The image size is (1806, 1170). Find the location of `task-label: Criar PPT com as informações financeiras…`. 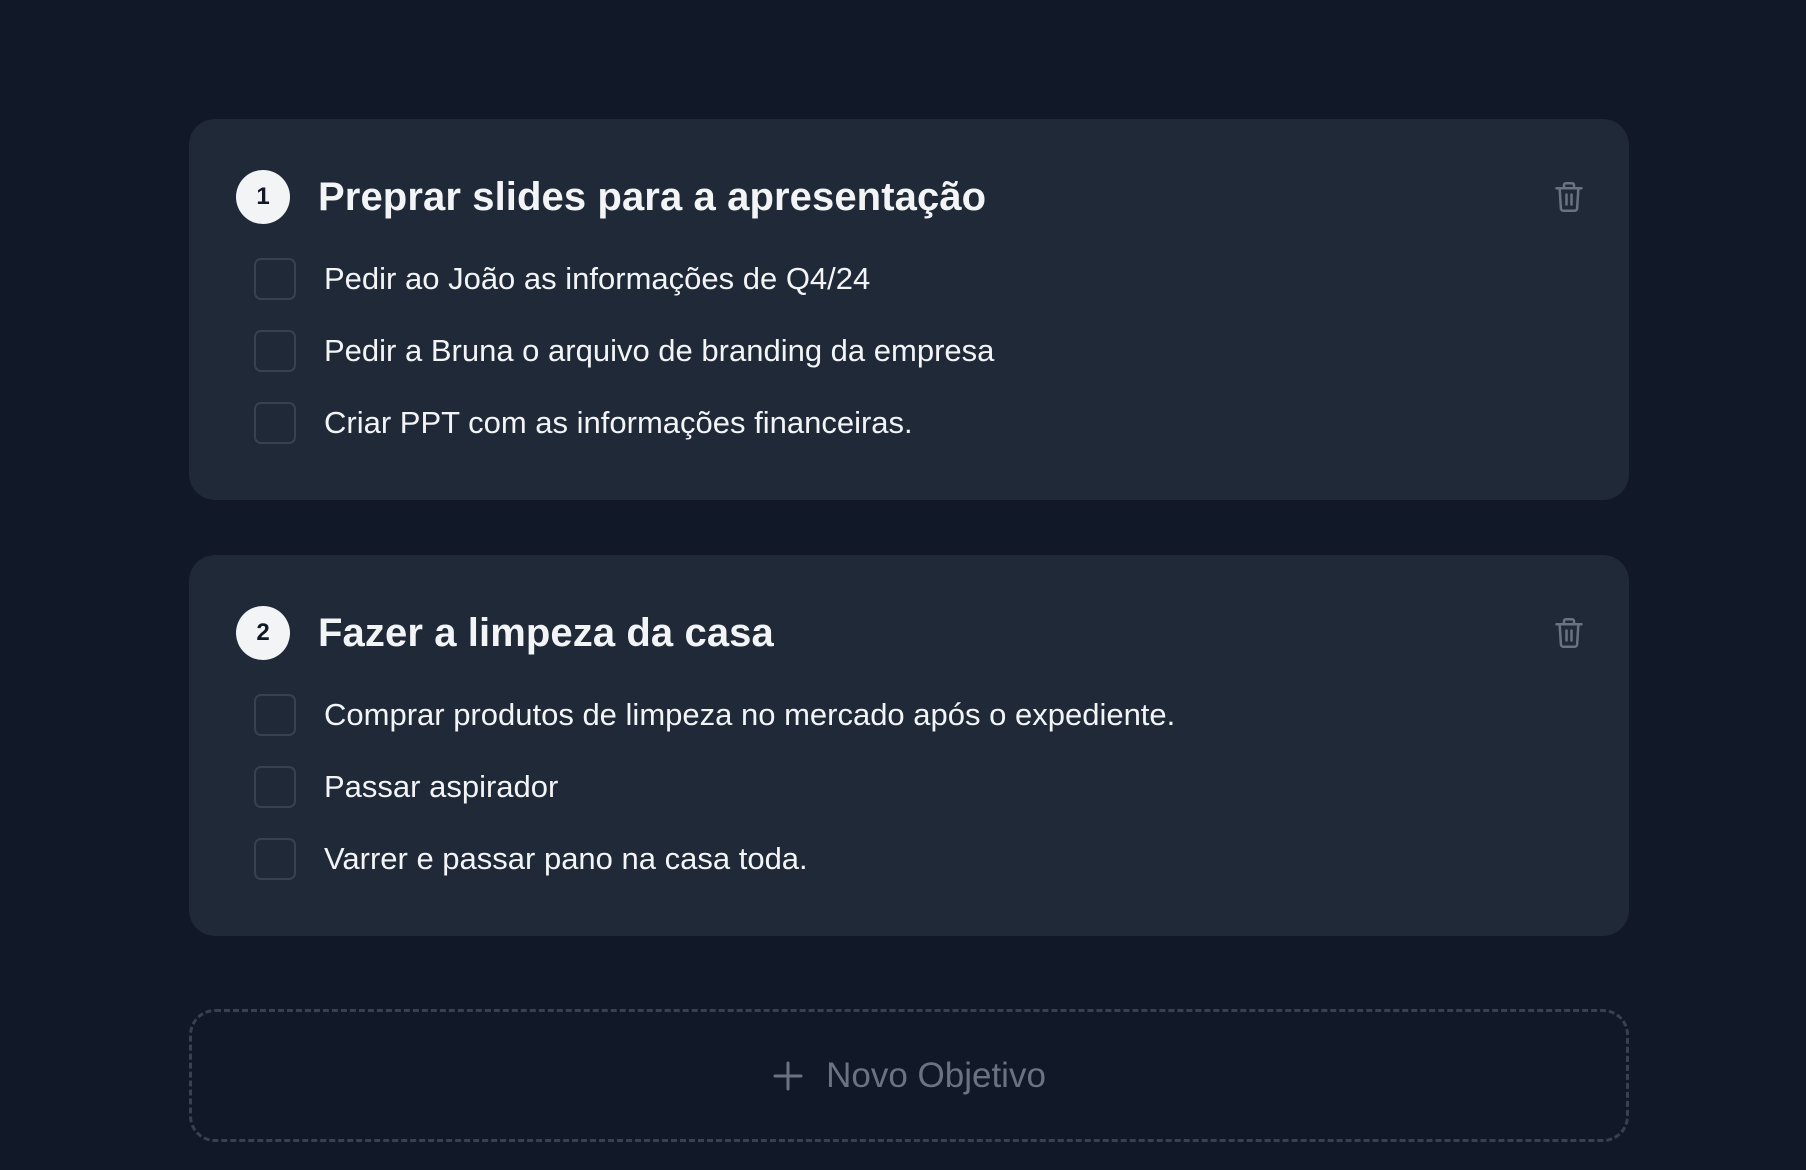

task-label: Criar PPT com as informações financeiras… is located at coordinates (618, 422).